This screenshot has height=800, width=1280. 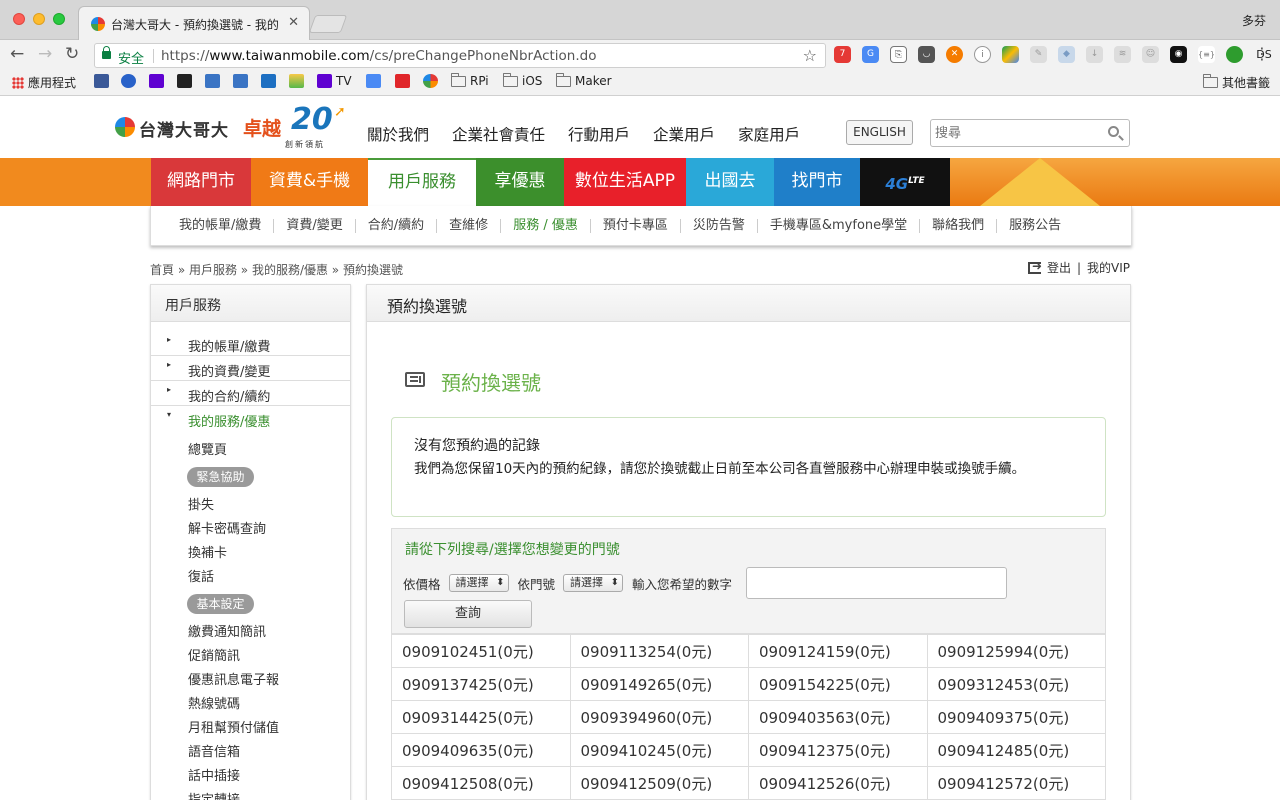 What do you see at coordinates (1038, 54) in the screenshot?
I see `feather-extension-icon: ✎` at bounding box center [1038, 54].